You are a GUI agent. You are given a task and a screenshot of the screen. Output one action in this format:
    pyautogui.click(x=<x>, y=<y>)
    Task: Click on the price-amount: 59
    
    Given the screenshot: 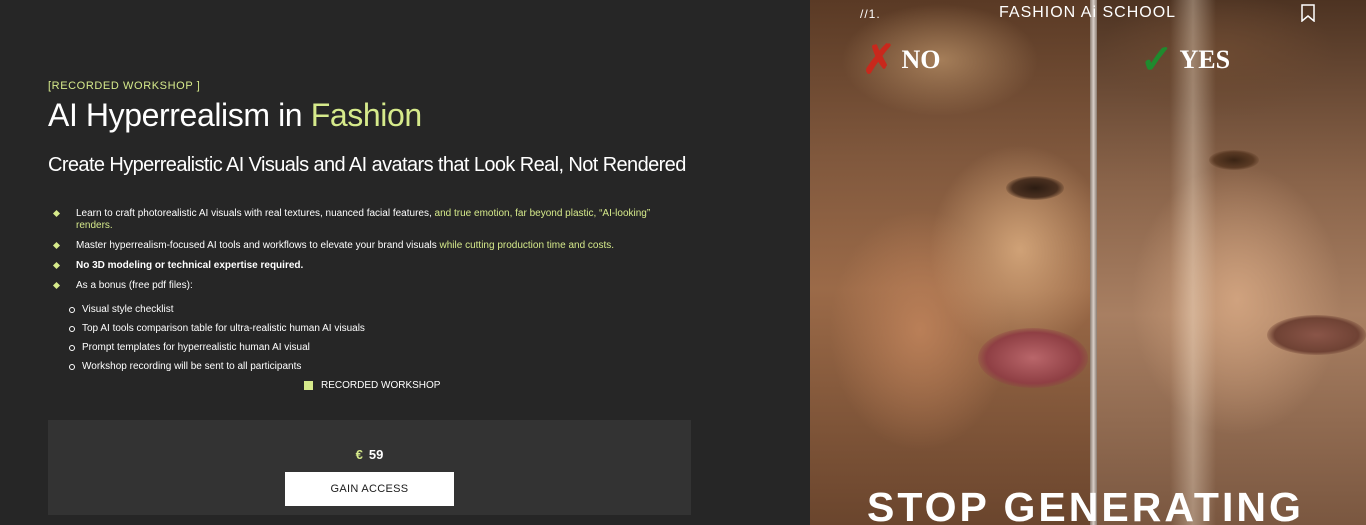 What is the action you would take?
    pyautogui.click(x=376, y=454)
    